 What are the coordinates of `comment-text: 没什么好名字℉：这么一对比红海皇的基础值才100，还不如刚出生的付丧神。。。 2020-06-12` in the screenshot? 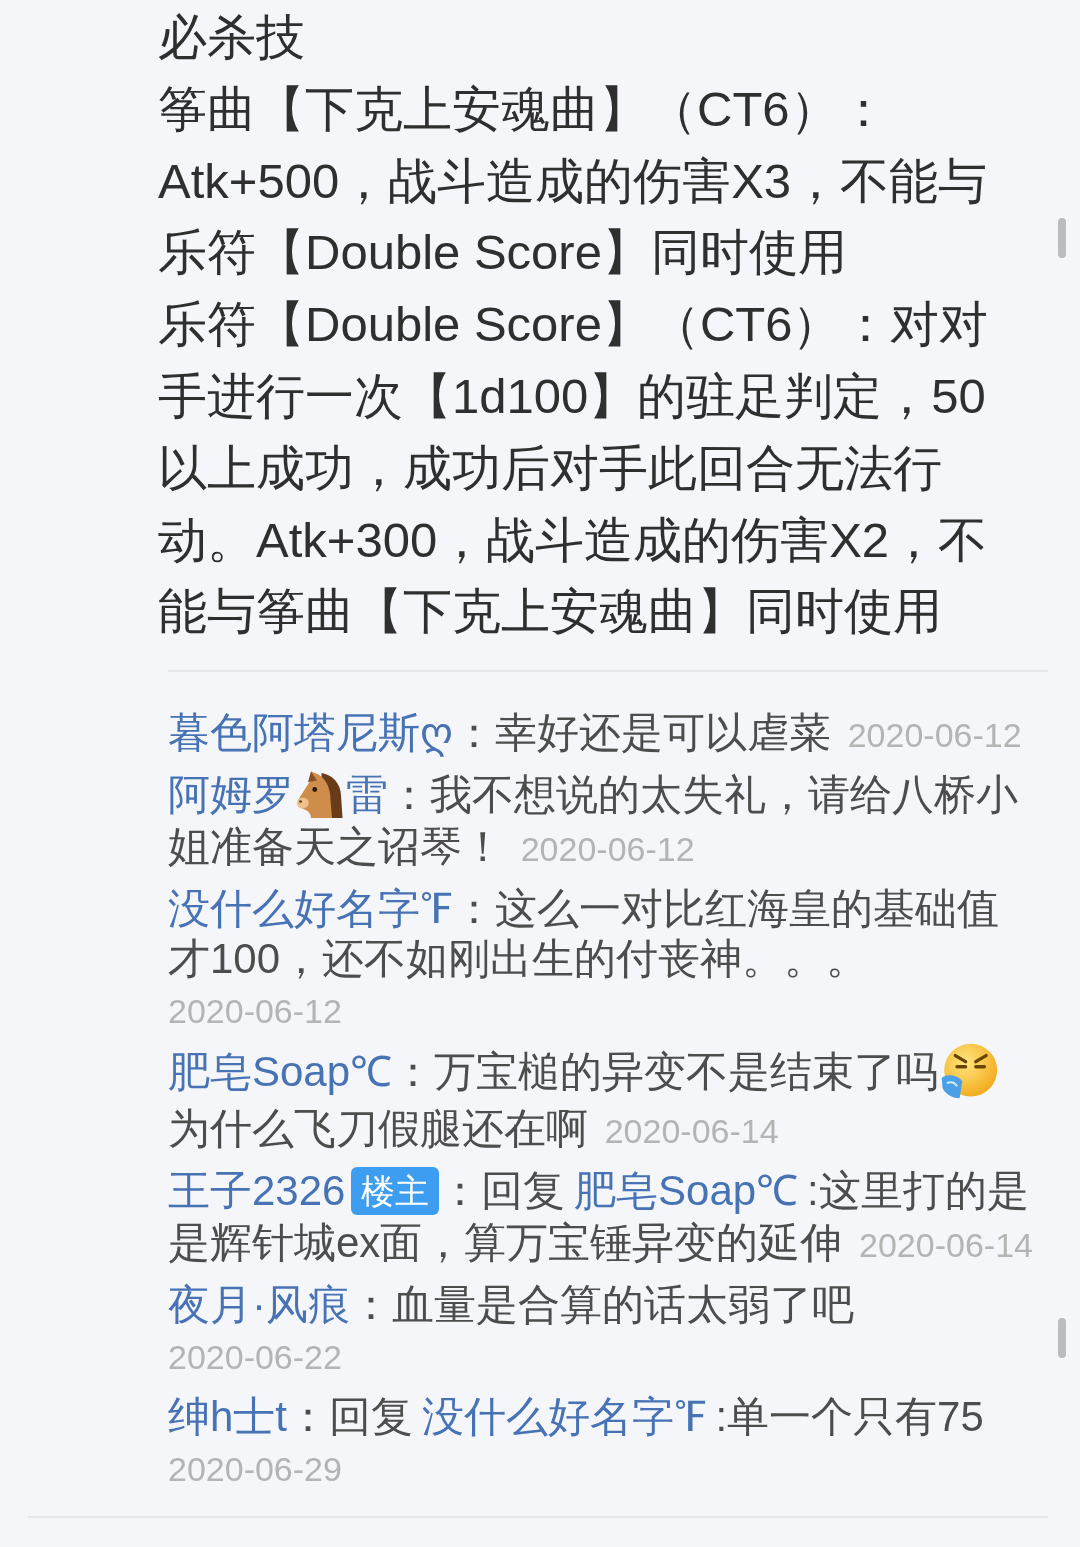 It's located at (584, 958).